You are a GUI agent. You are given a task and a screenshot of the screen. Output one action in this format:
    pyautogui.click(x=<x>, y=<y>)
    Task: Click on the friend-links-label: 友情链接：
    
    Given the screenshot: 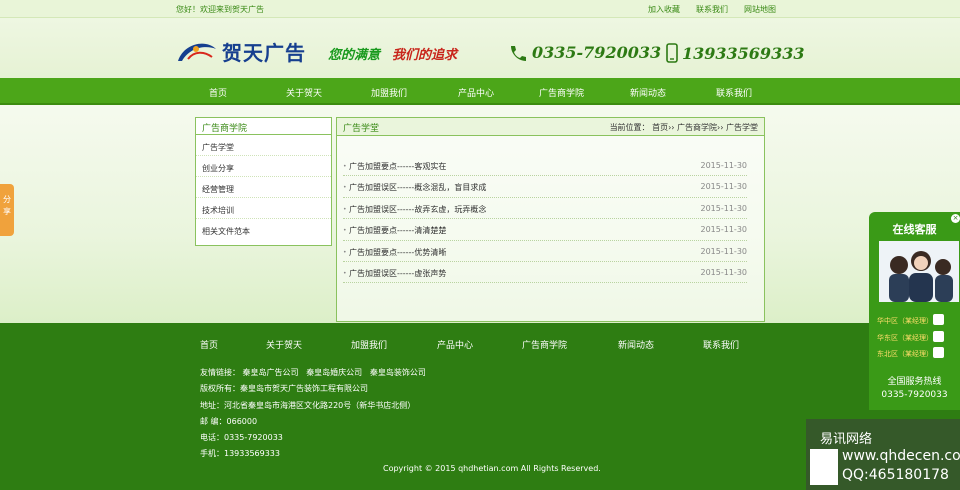 What is the action you would take?
    pyautogui.click(x=220, y=372)
    